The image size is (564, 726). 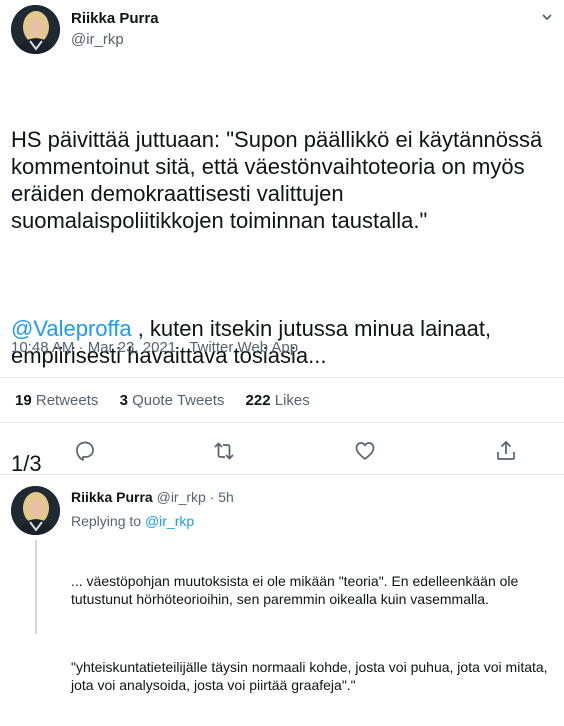 What do you see at coordinates (169, 521) in the screenshot?
I see `replying-to-mention: @ir_rkp` at bounding box center [169, 521].